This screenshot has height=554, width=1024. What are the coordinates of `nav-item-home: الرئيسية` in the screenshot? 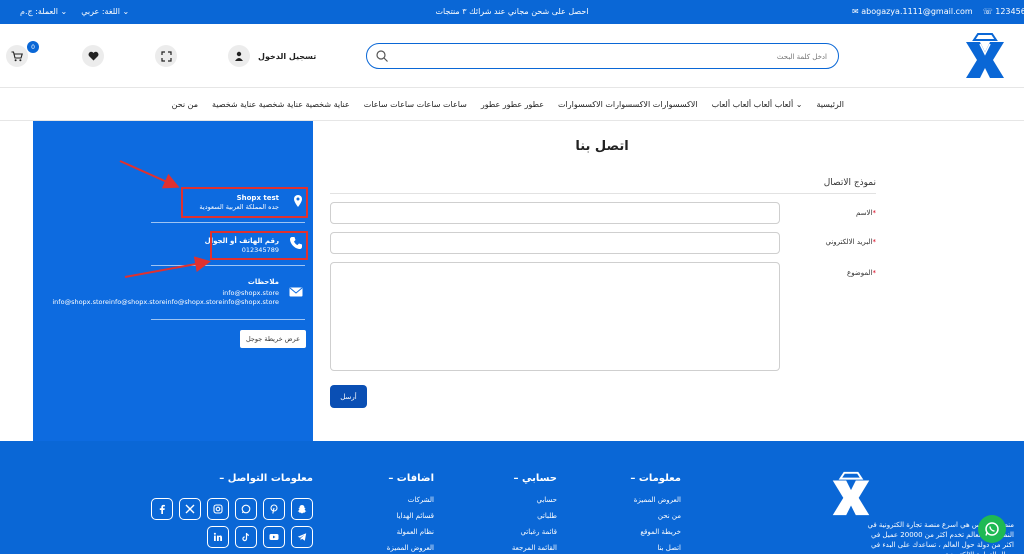 It's located at (830, 104).